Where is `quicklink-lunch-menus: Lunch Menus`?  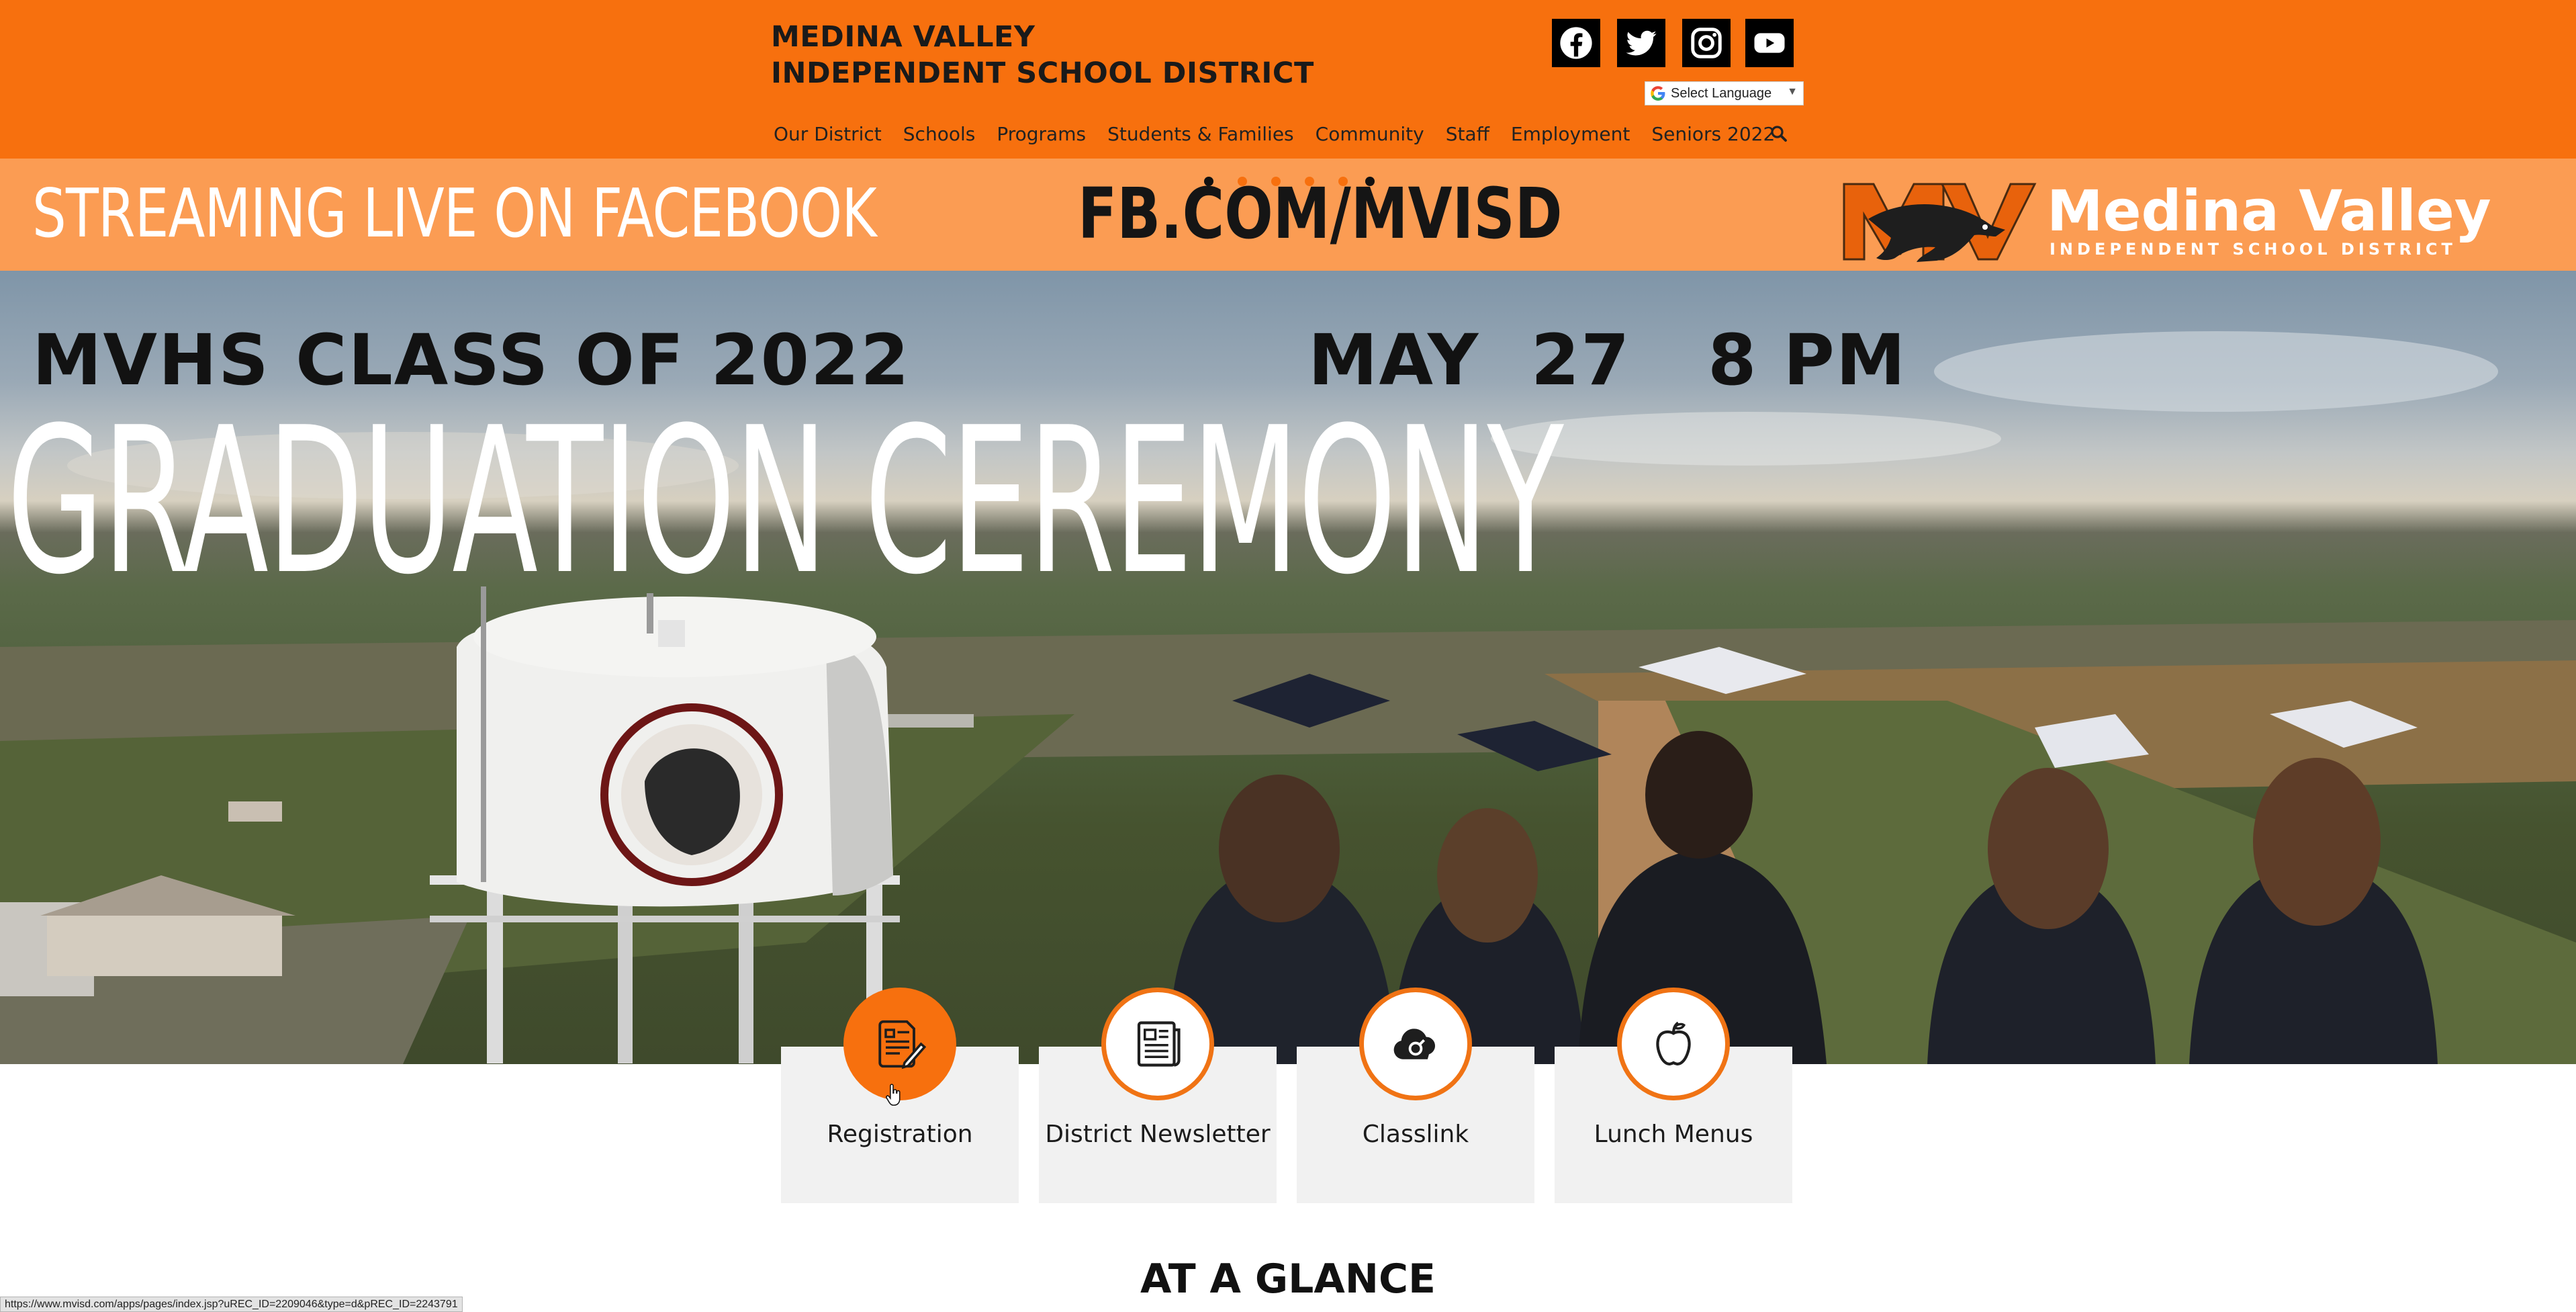 quicklink-lunch-menus: Lunch Menus is located at coordinates (1673, 1095).